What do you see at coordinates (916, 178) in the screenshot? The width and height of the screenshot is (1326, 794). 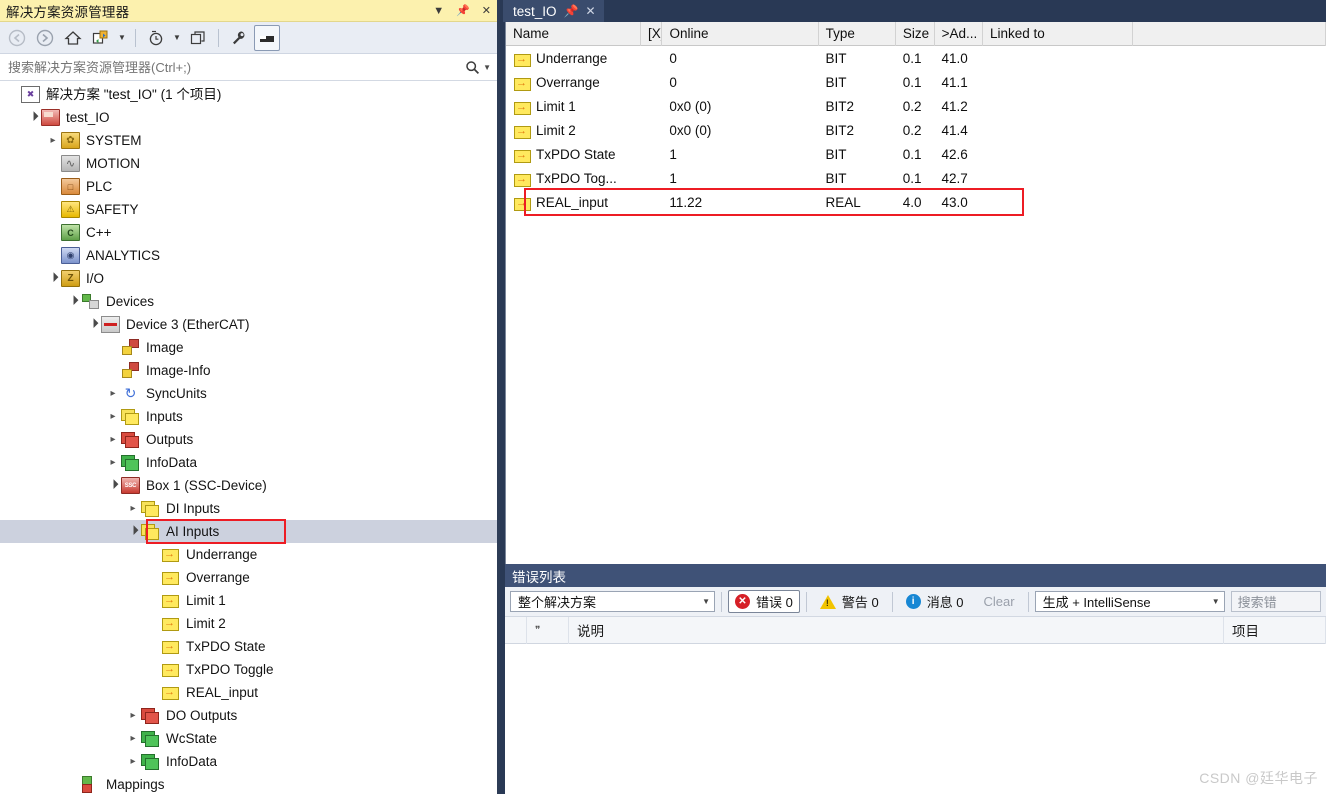 I see `table-row: TxPDO Tog... 1 BIT 0.1 42.7` at bounding box center [916, 178].